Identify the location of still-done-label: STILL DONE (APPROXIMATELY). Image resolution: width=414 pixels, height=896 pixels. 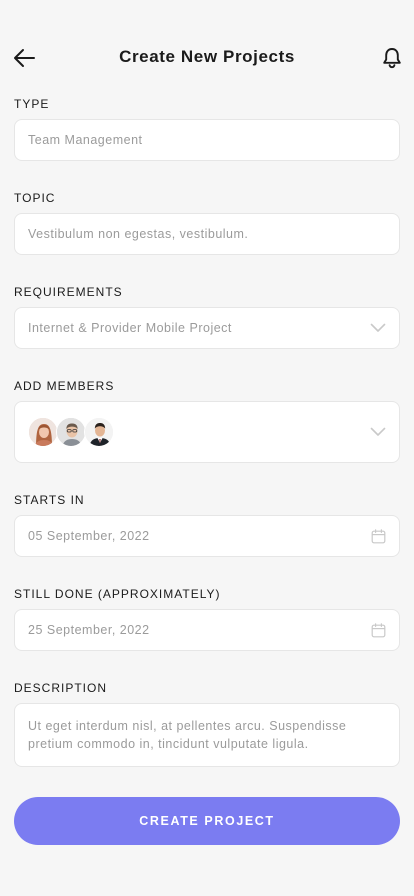
(117, 594).